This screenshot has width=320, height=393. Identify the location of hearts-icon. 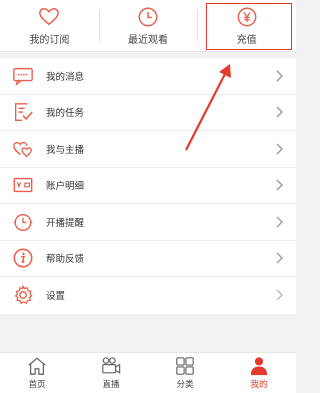
(23, 149).